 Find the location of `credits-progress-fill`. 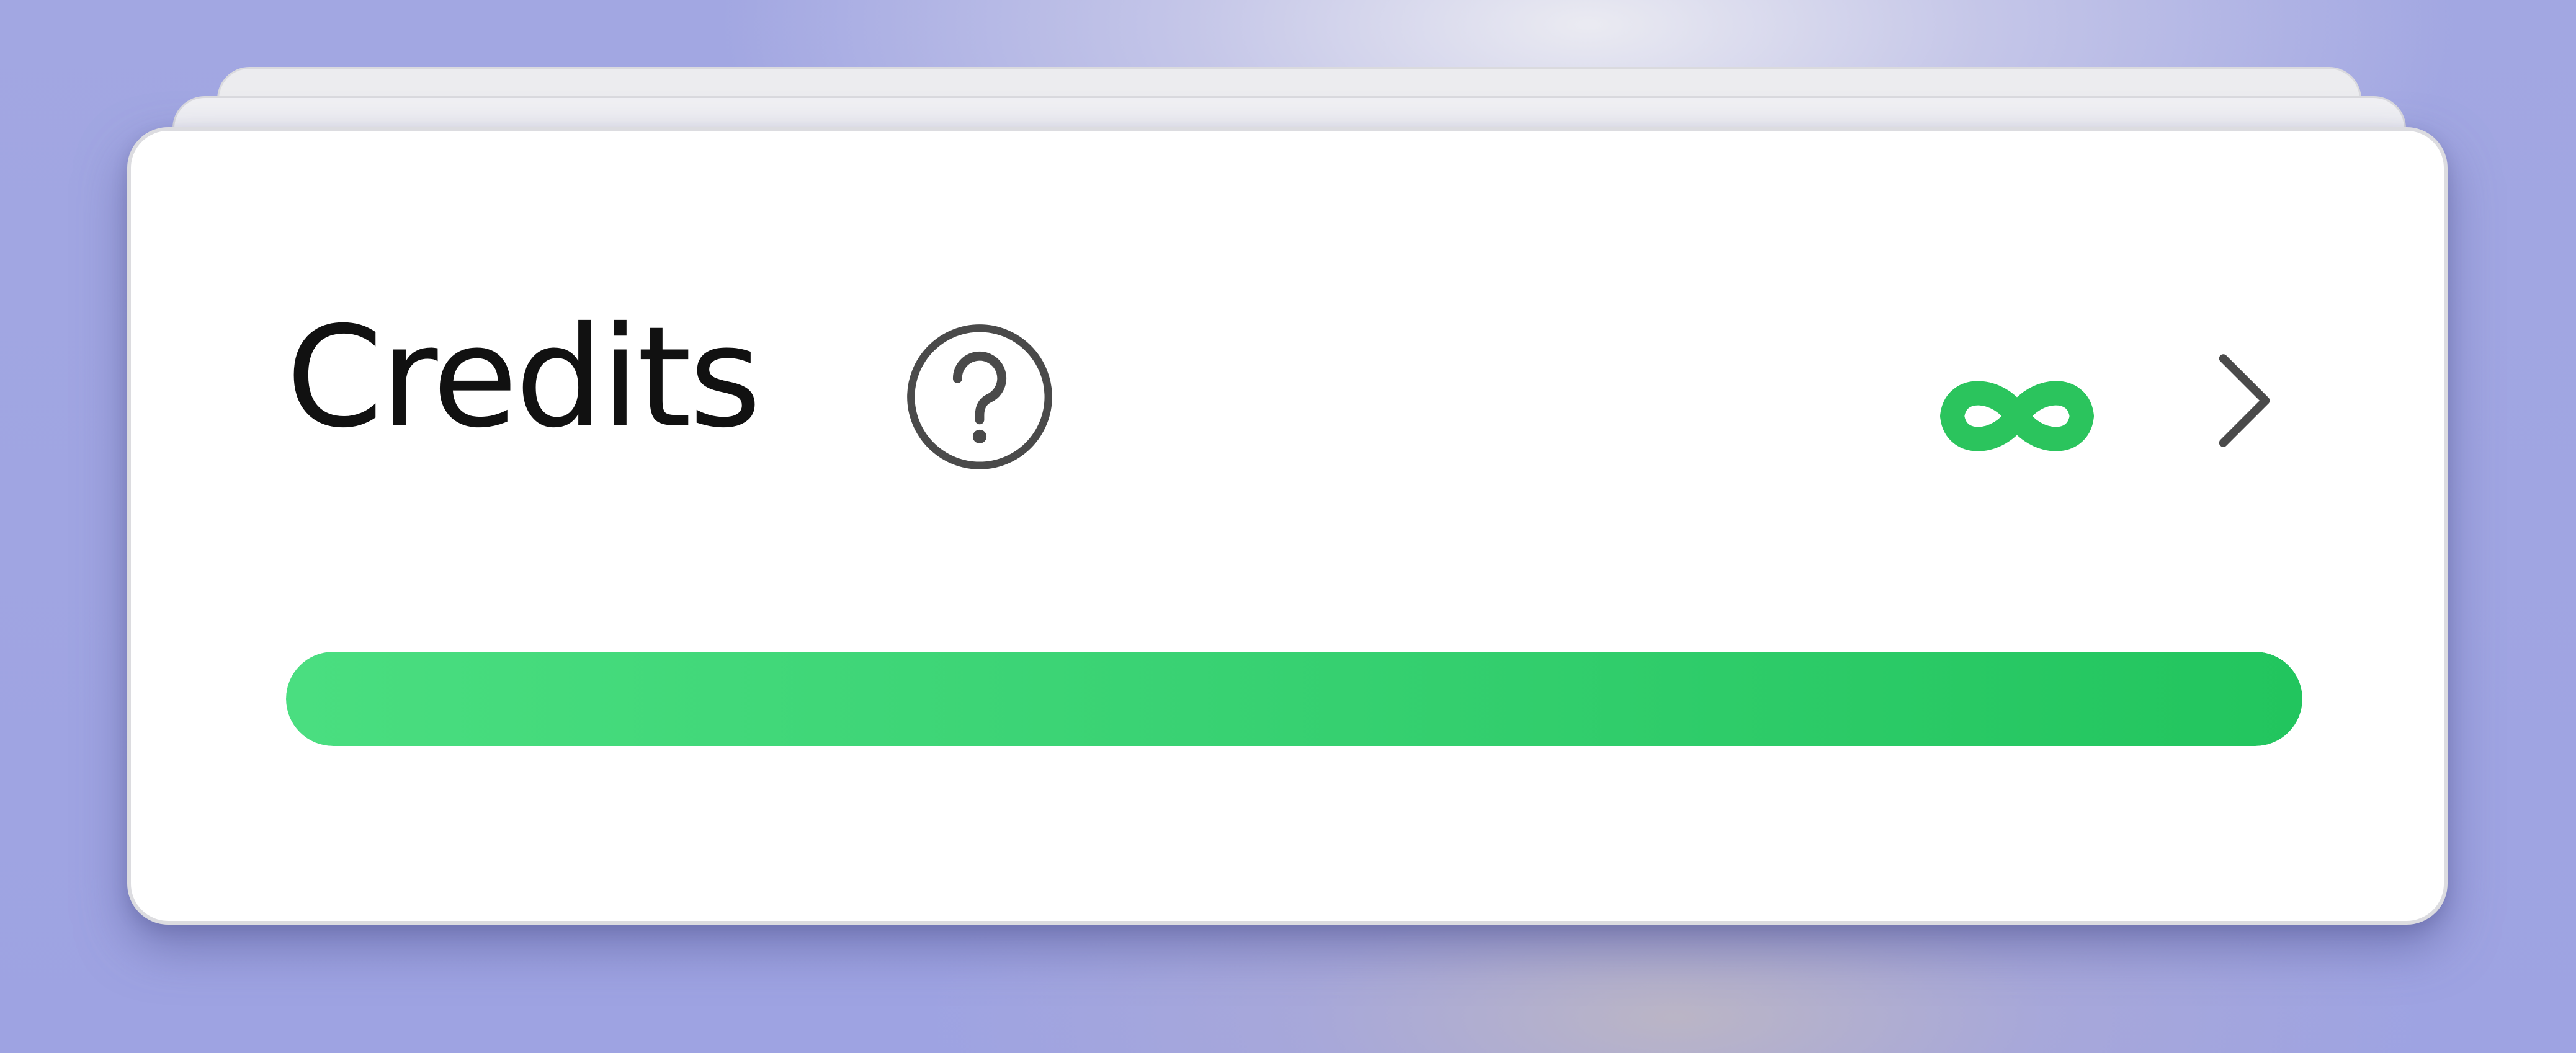

credits-progress-fill is located at coordinates (1294, 699).